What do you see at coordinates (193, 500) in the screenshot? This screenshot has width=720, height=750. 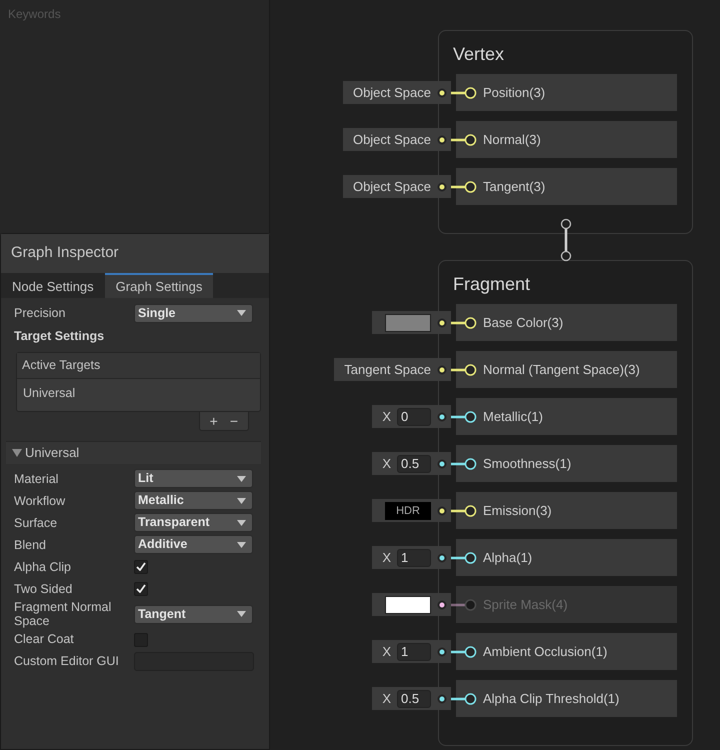 I see `dropdown: Metallic` at bounding box center [193, 500].